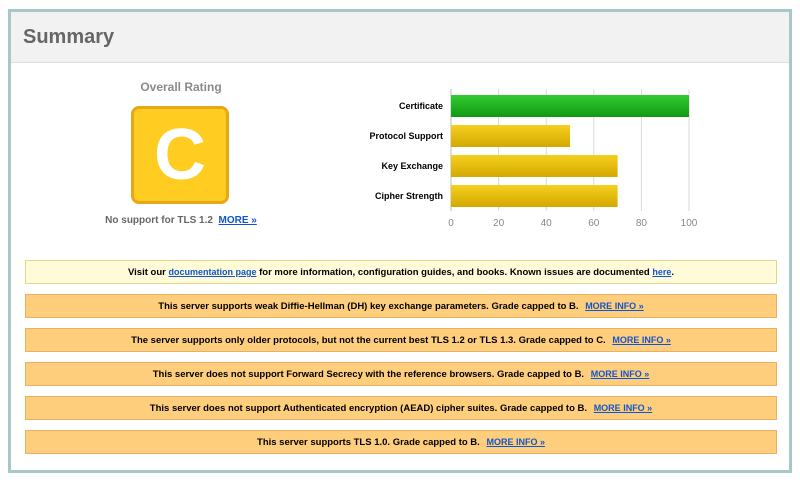  What do you see at coordinates (499, 223) in the screenshot?
I see `chart-tick-label: 20` at bounding box center [499, 223].